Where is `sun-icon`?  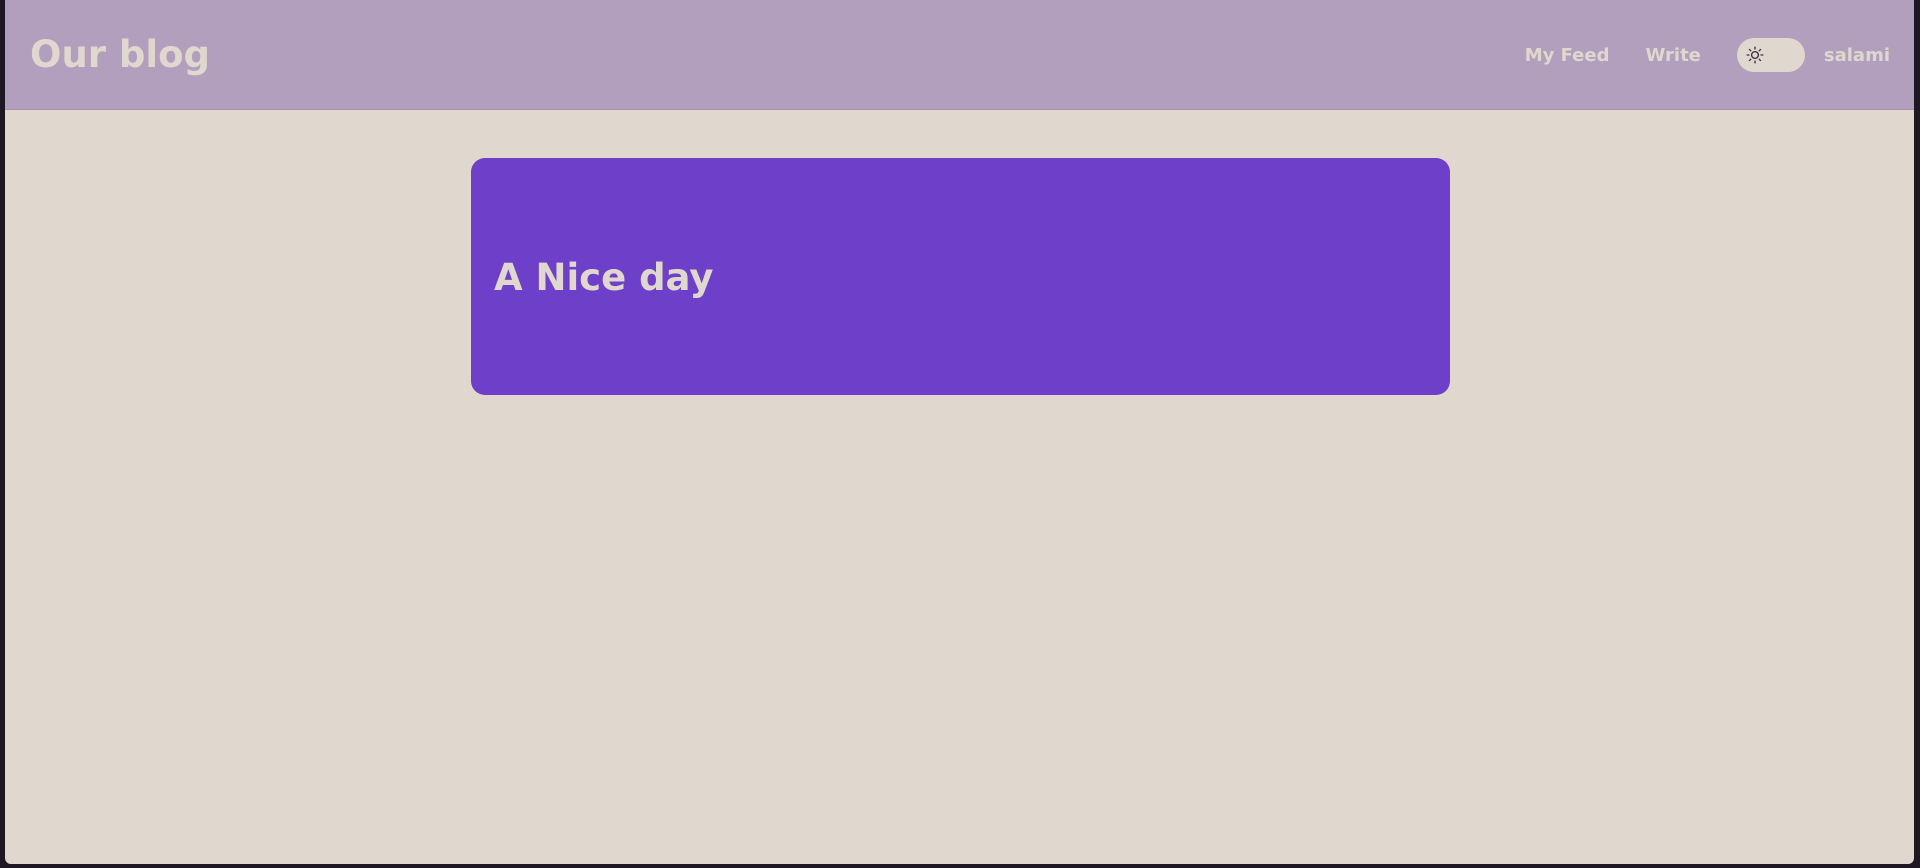 sun-icon is located at coordinates (1755, 55).